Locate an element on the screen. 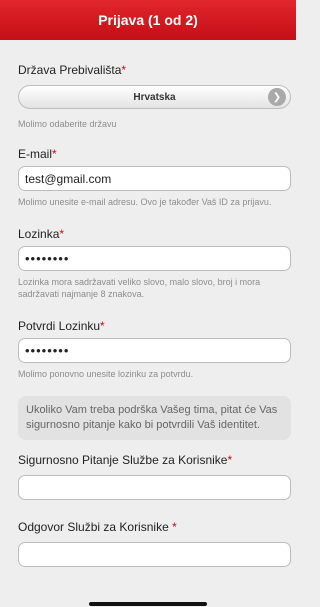 This screenshot has width=320, height=607. title-bar: Prijava (1 od 2) is located at coordinates (148, 20).